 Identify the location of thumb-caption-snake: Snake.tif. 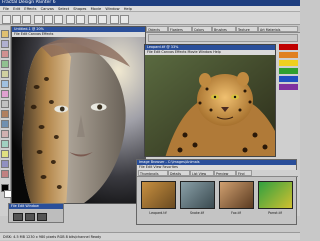
(197, 213).